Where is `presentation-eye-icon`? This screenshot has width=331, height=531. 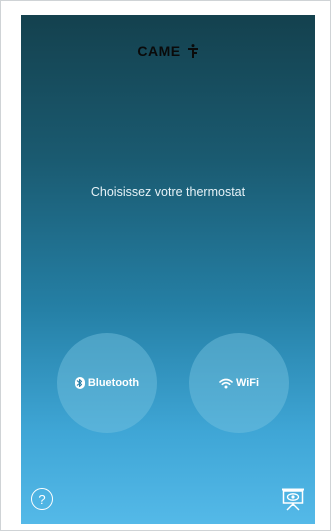
presentation-eye-icon is located at coordinates (293, 499).